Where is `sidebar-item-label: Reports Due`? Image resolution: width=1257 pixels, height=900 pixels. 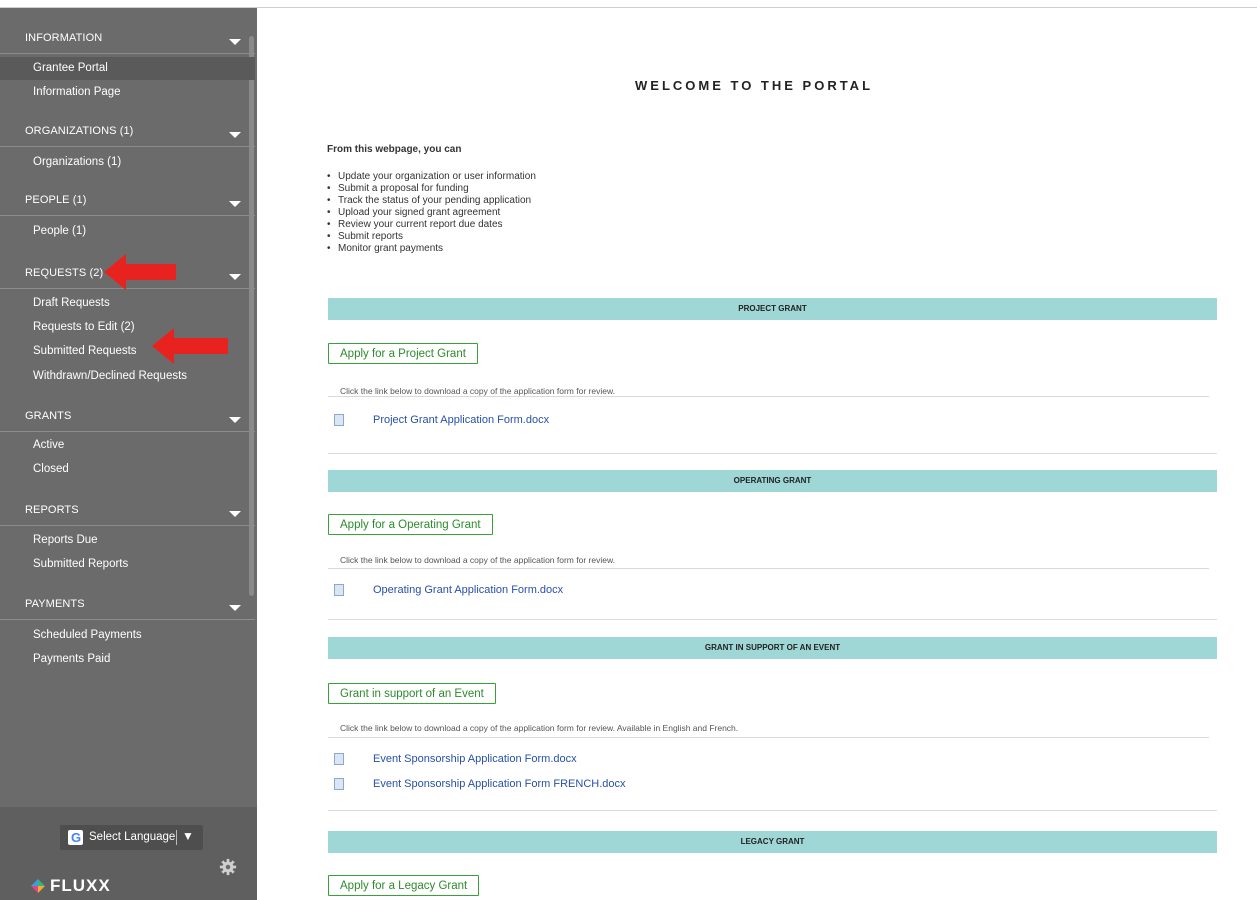 sidebar-item-label: Reports Due is located at coordinates (65, 540).